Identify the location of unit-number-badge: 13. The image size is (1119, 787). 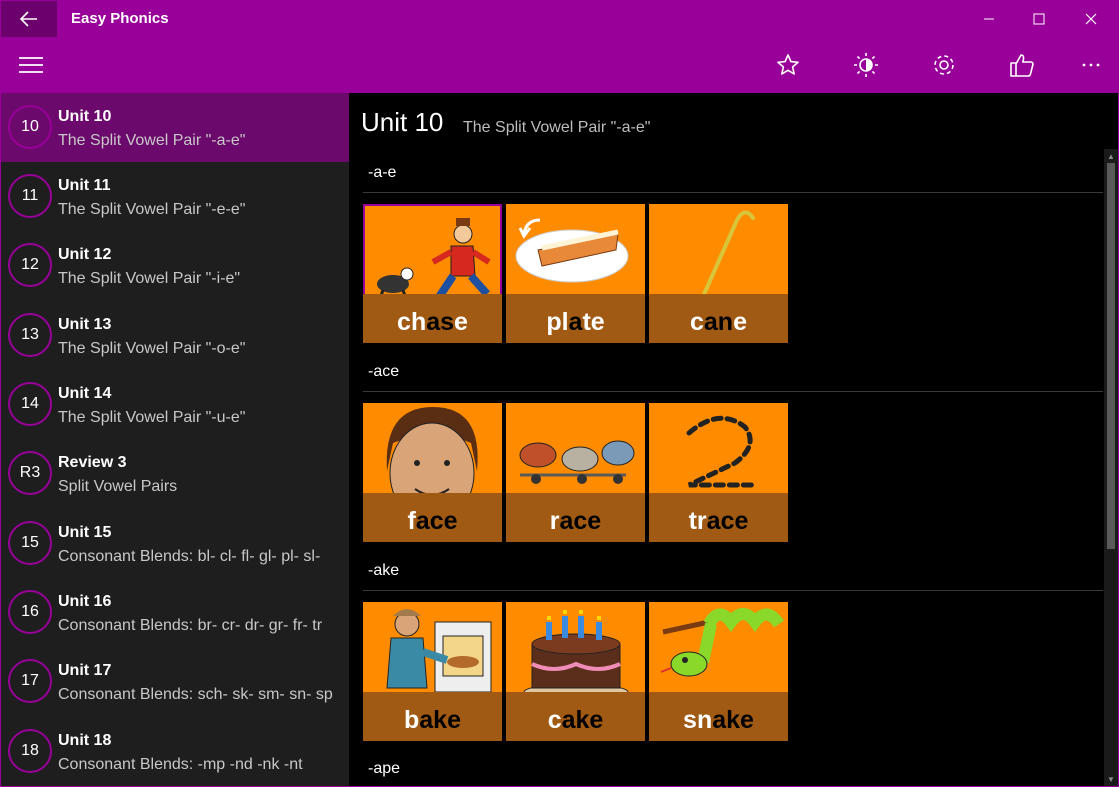
(30, 335).